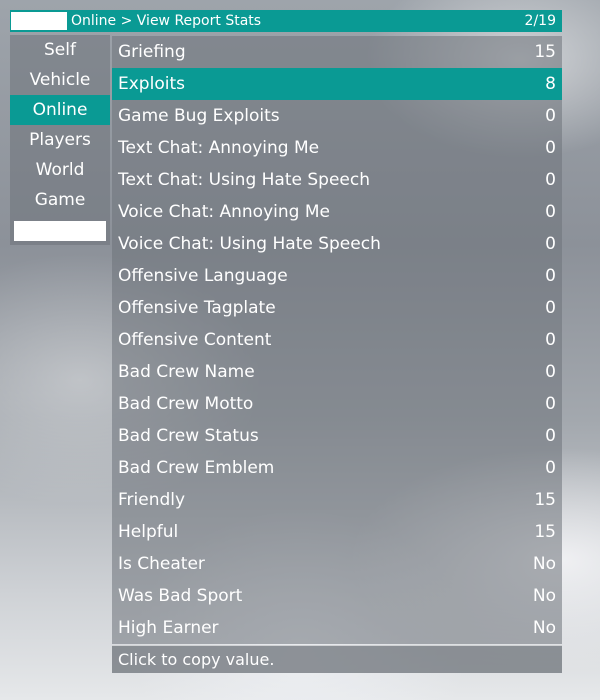  What do you see at coordinates (337, 532) in the screenshot?
I see `list-item: Helpful 15` at bounding box center [337, 532].